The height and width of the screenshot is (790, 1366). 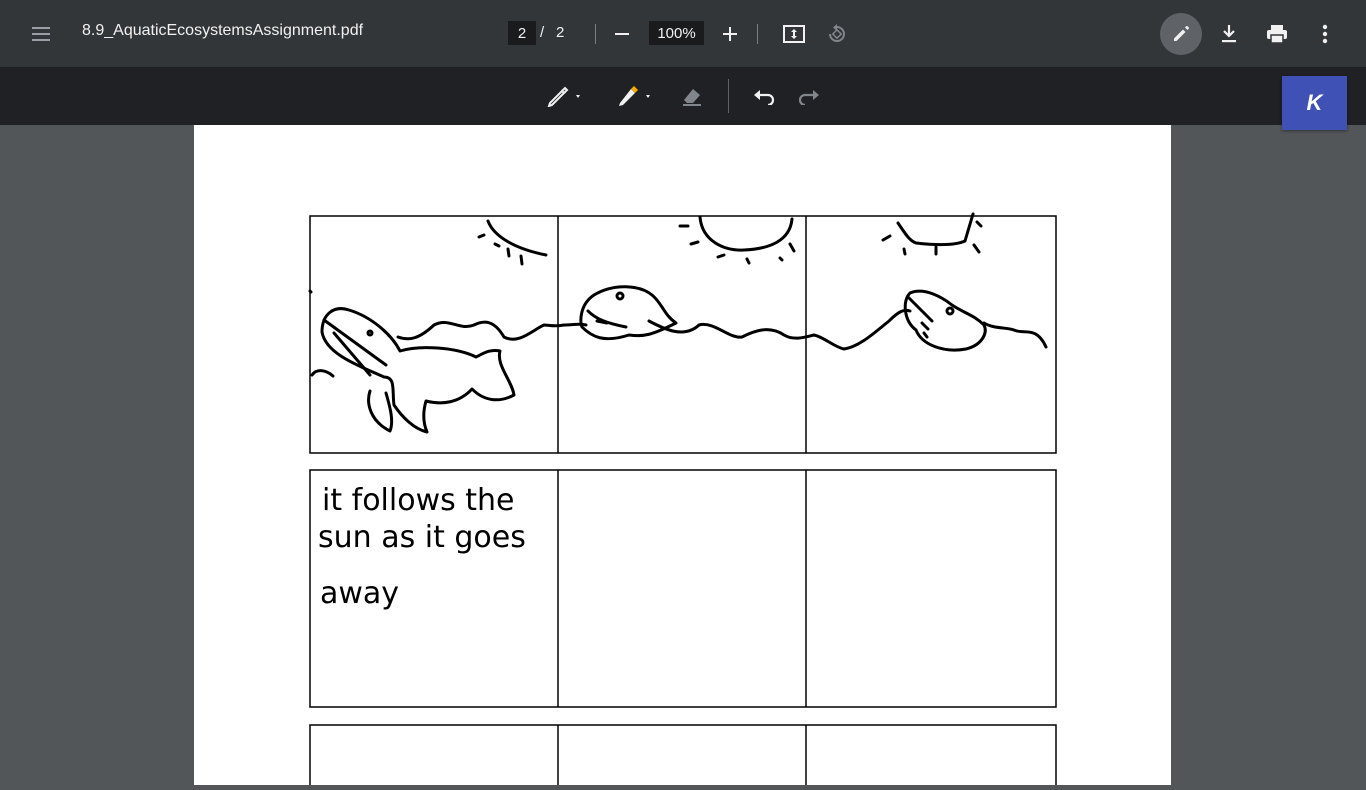 I want to click on handwriting-line-3: away, so click(x=359, y=593).